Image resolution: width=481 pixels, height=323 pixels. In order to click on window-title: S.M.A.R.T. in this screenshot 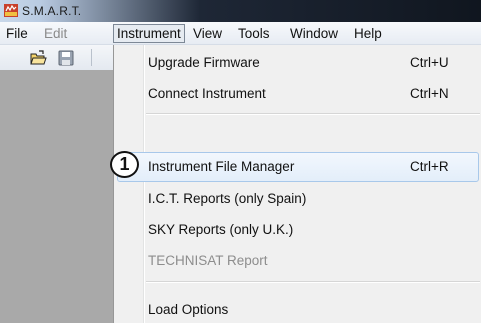, I will do `click(52, 11)`.